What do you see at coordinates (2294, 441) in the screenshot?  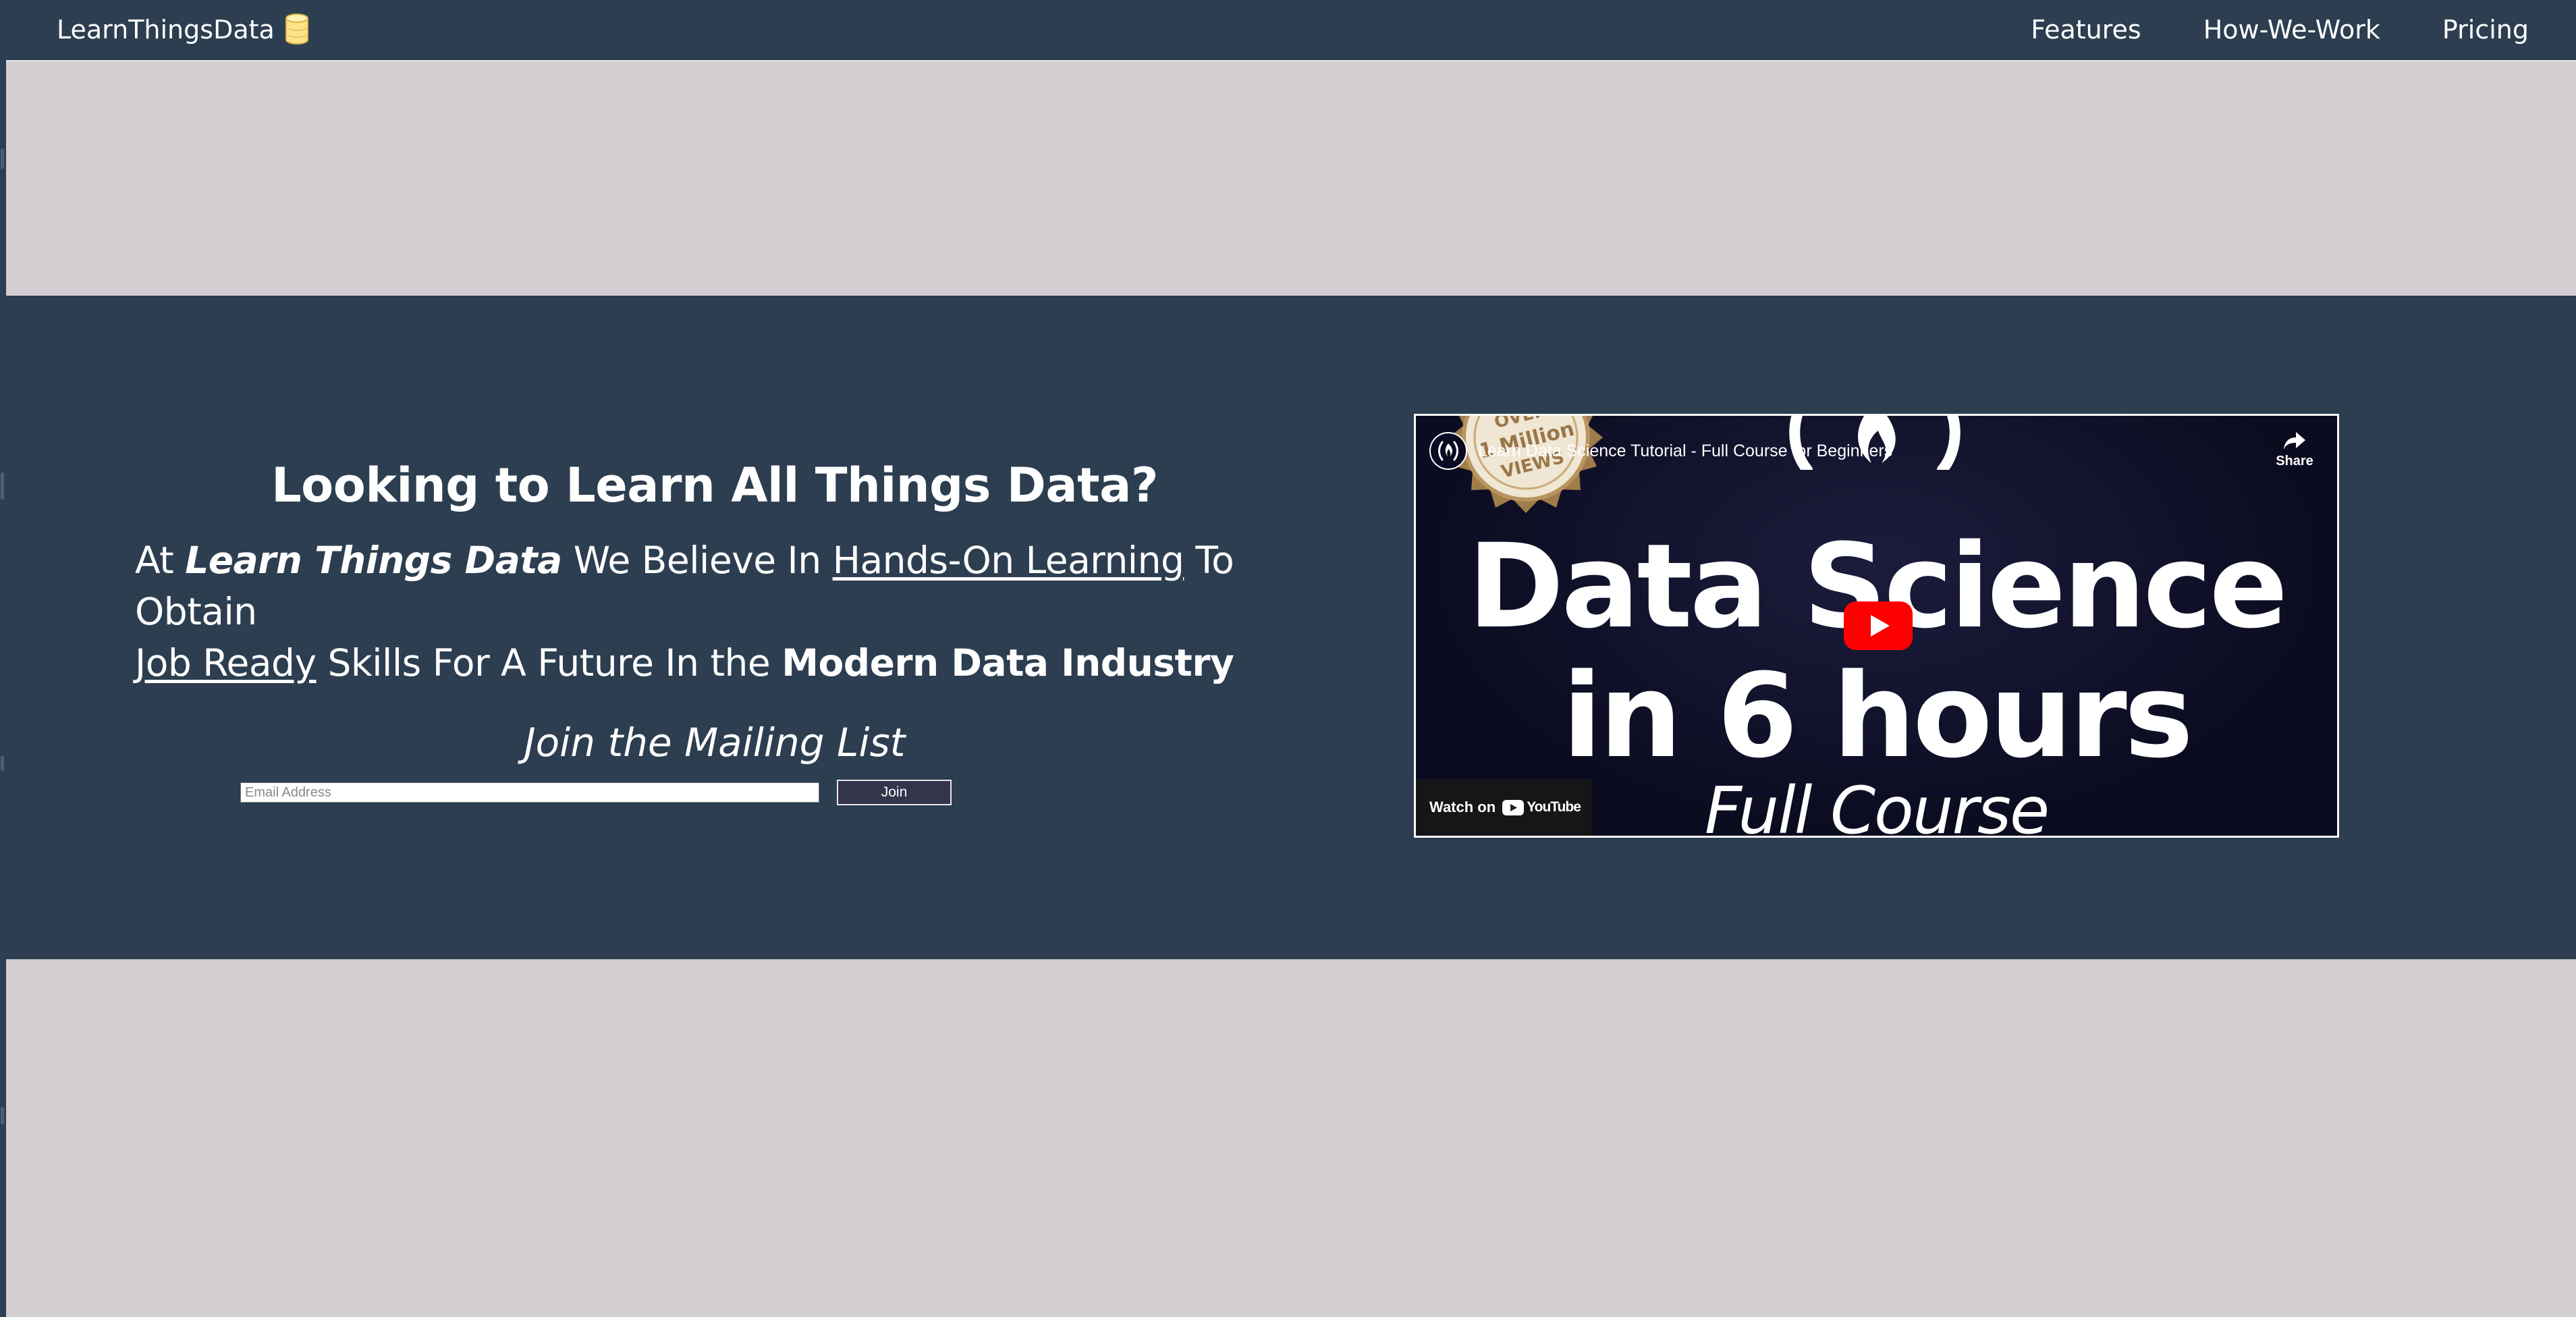 I see `share-icon` at bounding box center [2294, 441].